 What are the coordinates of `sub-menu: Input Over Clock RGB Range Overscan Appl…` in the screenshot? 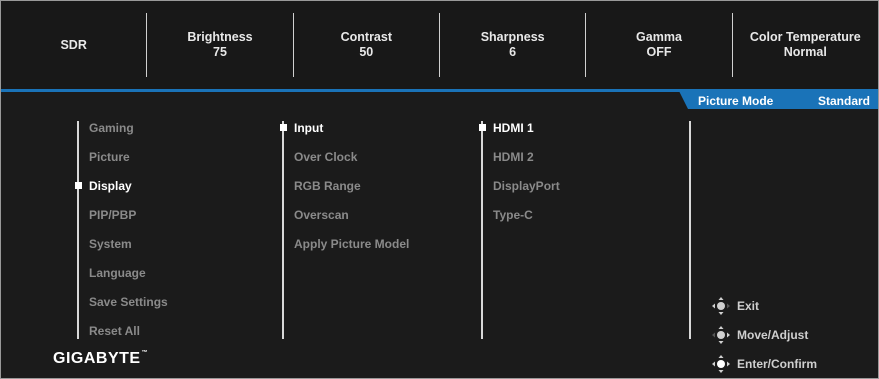 It's located at (344, 228).